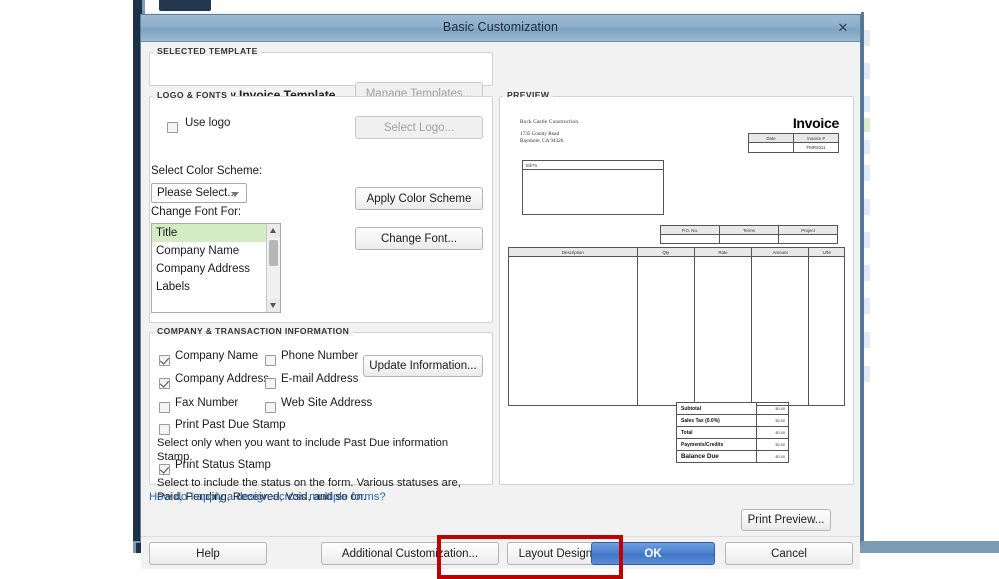 Image resolution: width=999 pixels, height=579 pixels. Describe the element at coordinates (771, 147) in the screenshot. I see `preview-date-value` at that location.